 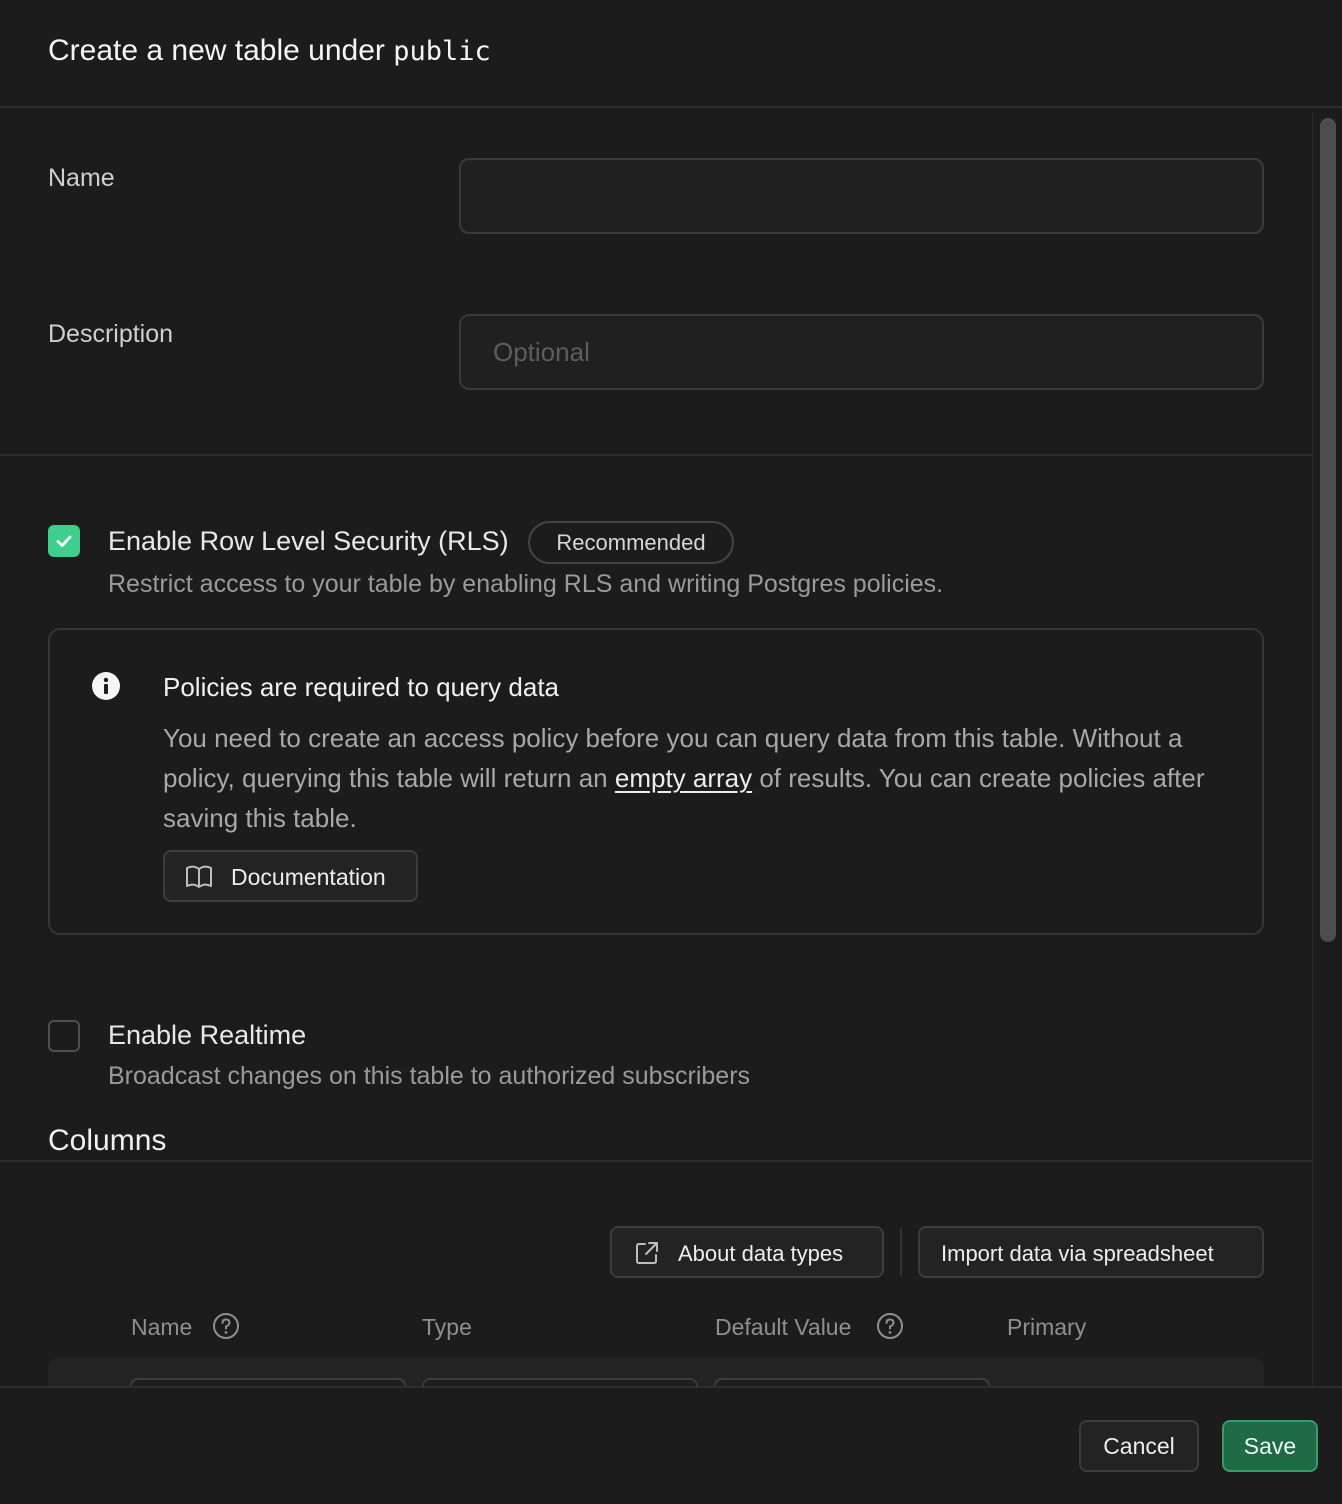 I want to click on documentation-button: Documentation, so click(x=290, y=876).